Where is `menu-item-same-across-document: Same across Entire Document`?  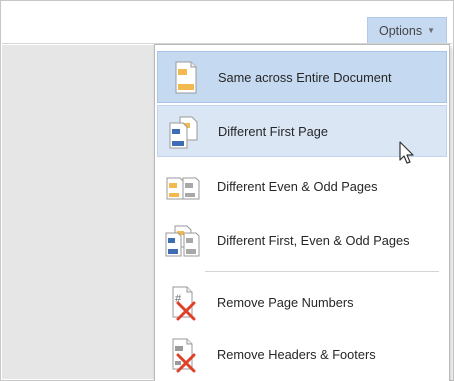
menu-item-same-across-document: Same across Entire Document is located at coordinates (302, 77).